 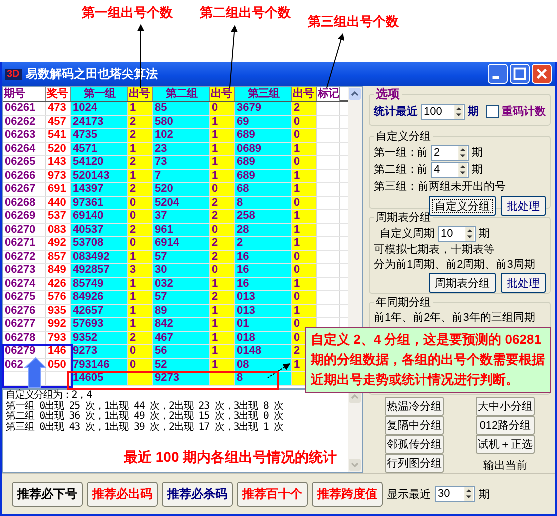 What do you see at coordinates (450, 152) in the screenshot?
I see `number-field: 2` at bounding box center [450, 152].